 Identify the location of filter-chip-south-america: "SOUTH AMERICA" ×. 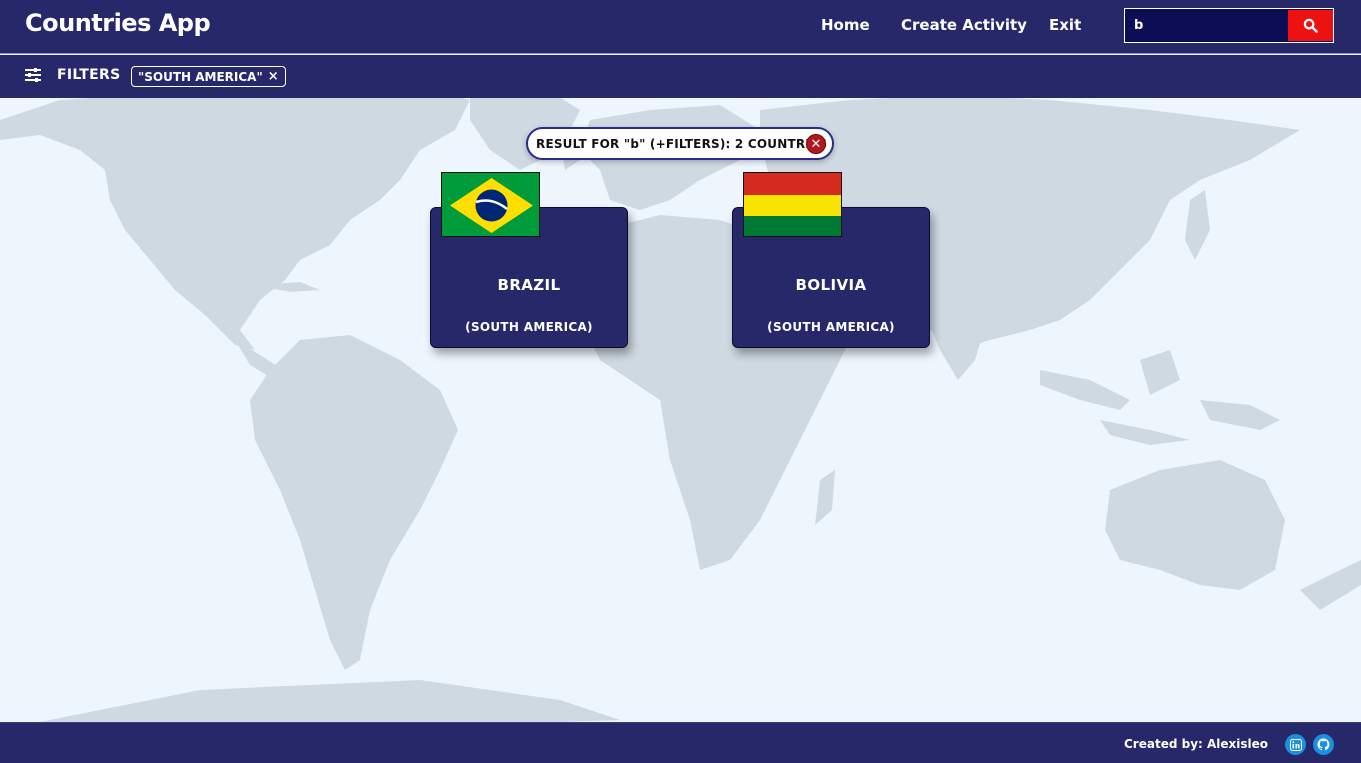
(208, 76).